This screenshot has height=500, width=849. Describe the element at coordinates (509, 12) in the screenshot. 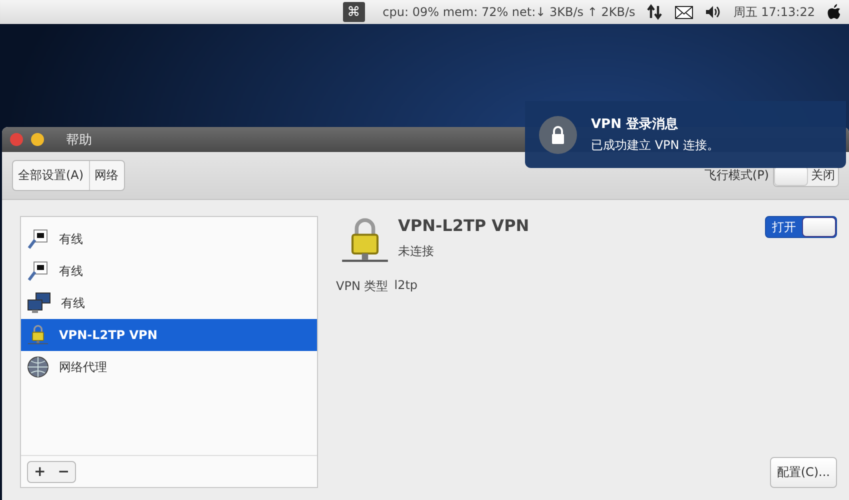

I see `system-stats: cpu: 09% mem: 72% net:↓ 3KB/s ↑ 2KB/s` at that location.